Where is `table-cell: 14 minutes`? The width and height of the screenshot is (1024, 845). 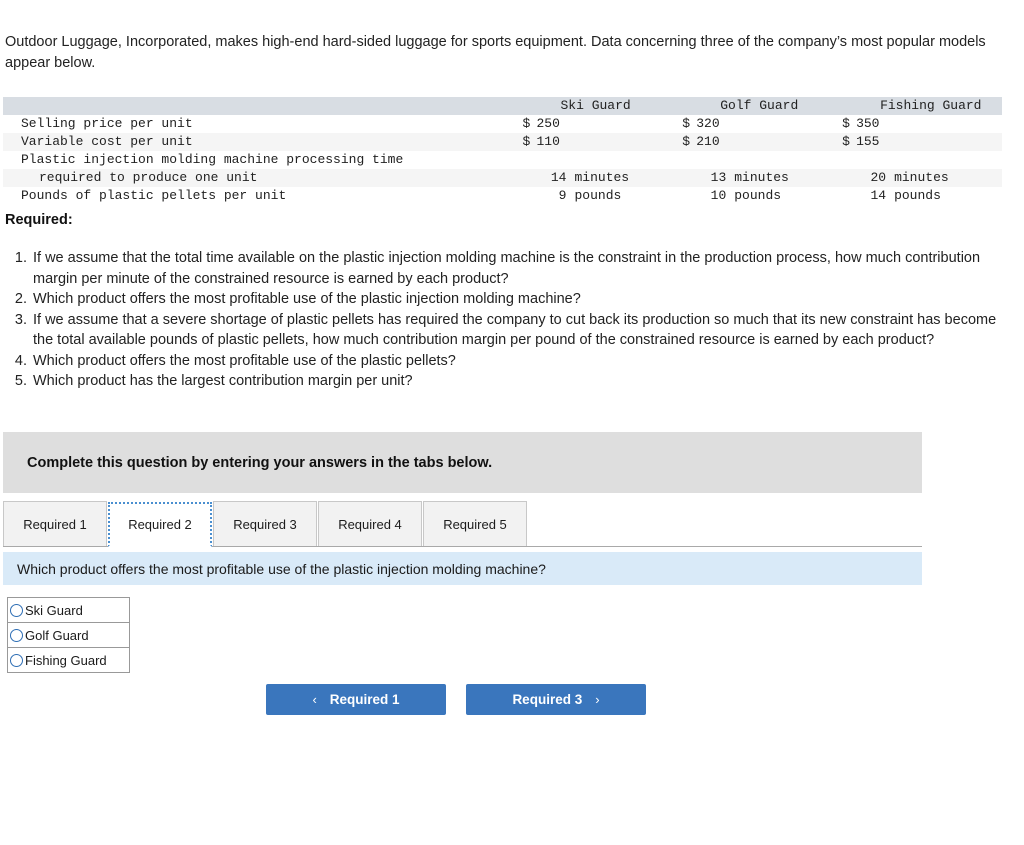
table-cell: 14 minutes is located at coordinates (602, 178).